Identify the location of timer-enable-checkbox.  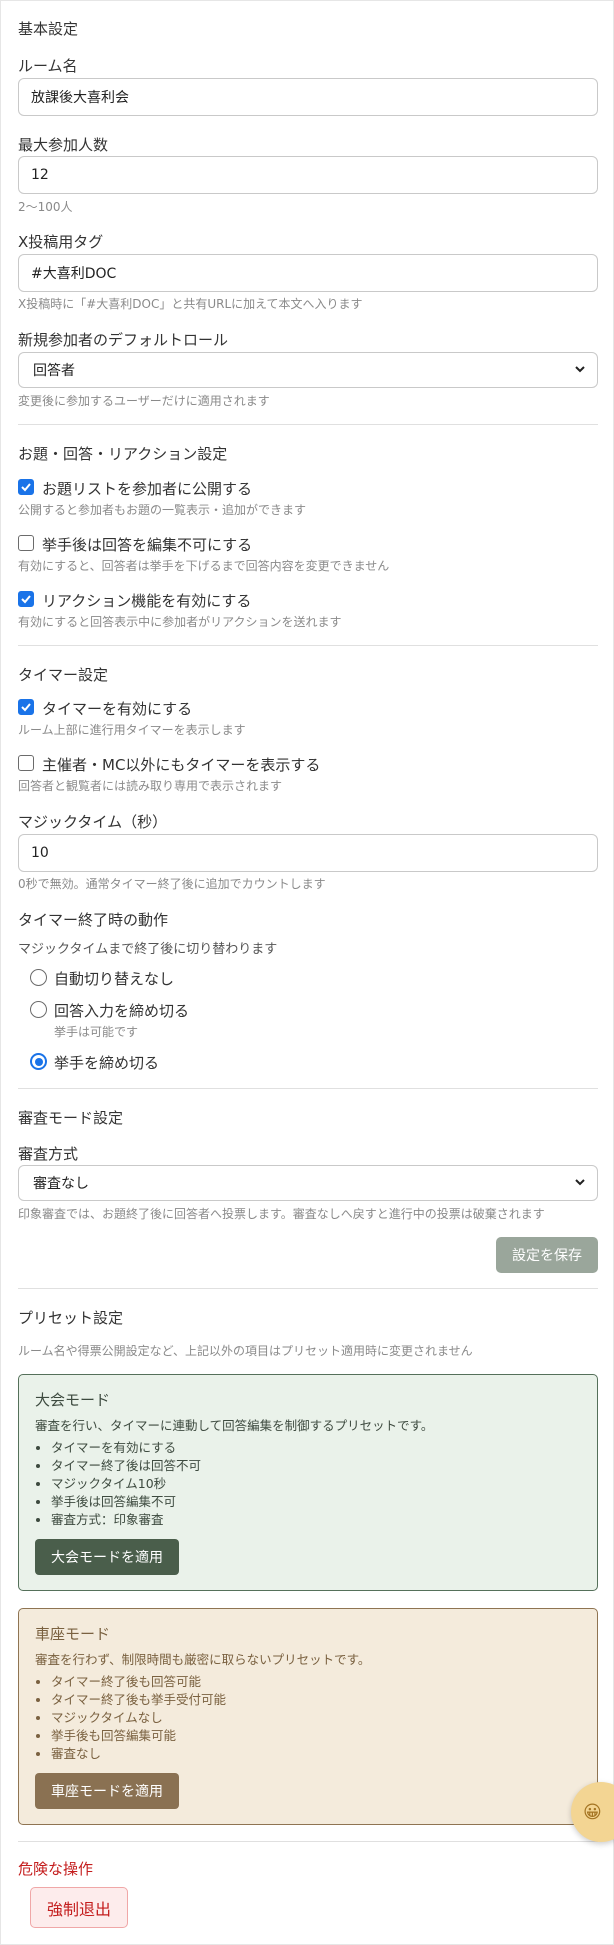
(26, 707).